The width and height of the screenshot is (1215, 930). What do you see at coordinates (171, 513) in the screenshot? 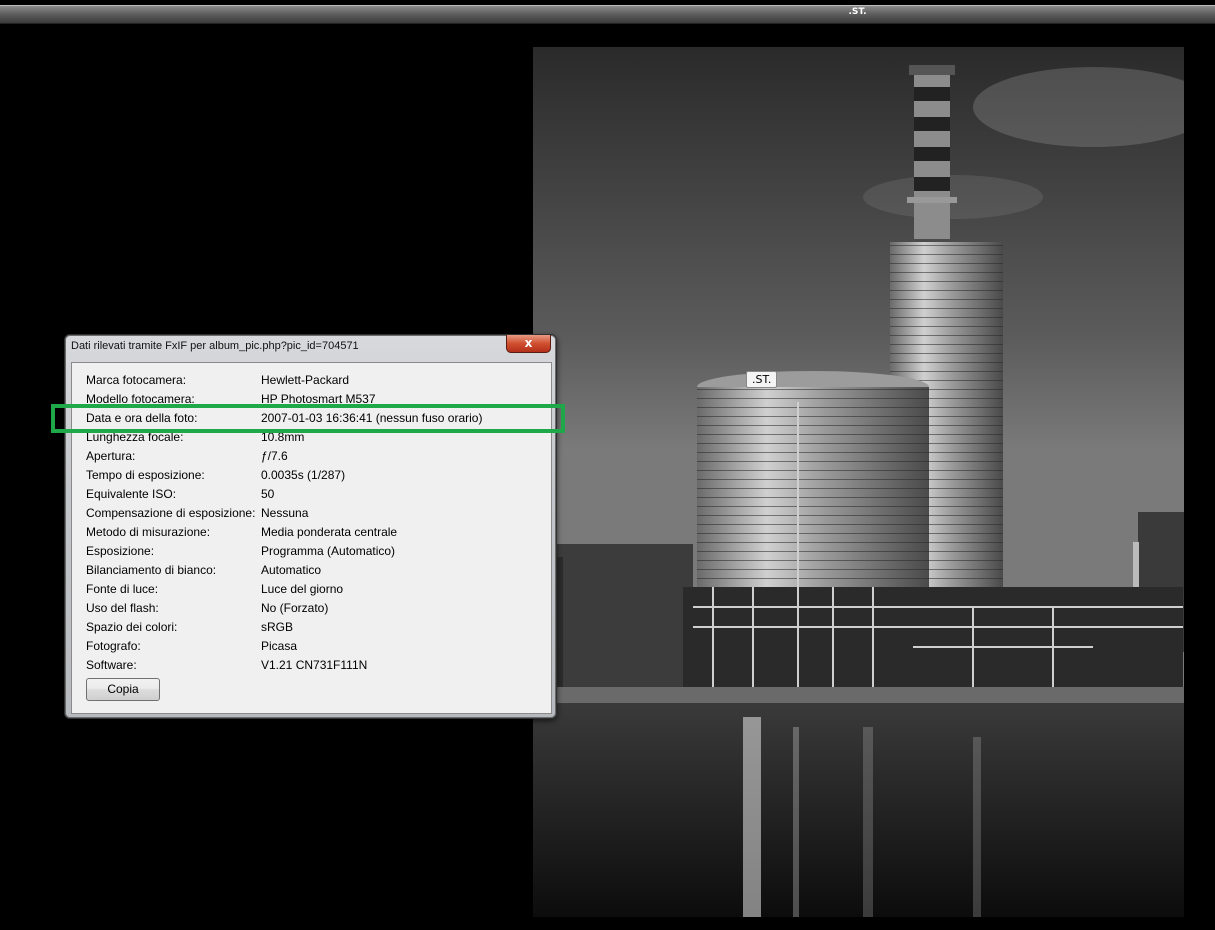
I see `exif-label: Compensazione di esposizione:` at bounding box center [171, 513].